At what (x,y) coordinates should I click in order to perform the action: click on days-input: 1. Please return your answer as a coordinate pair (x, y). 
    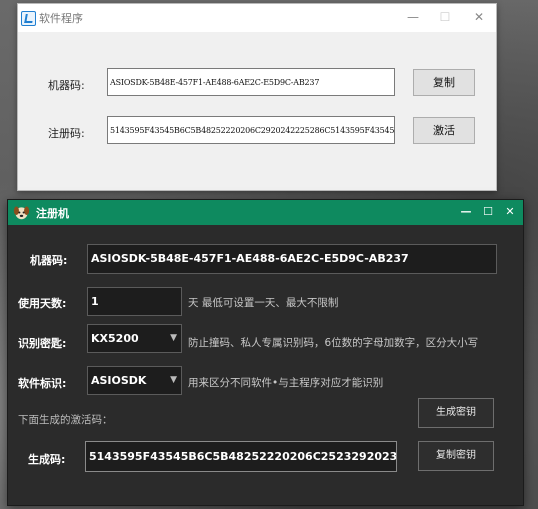
    Looking at the image, I should click on (134, 301).